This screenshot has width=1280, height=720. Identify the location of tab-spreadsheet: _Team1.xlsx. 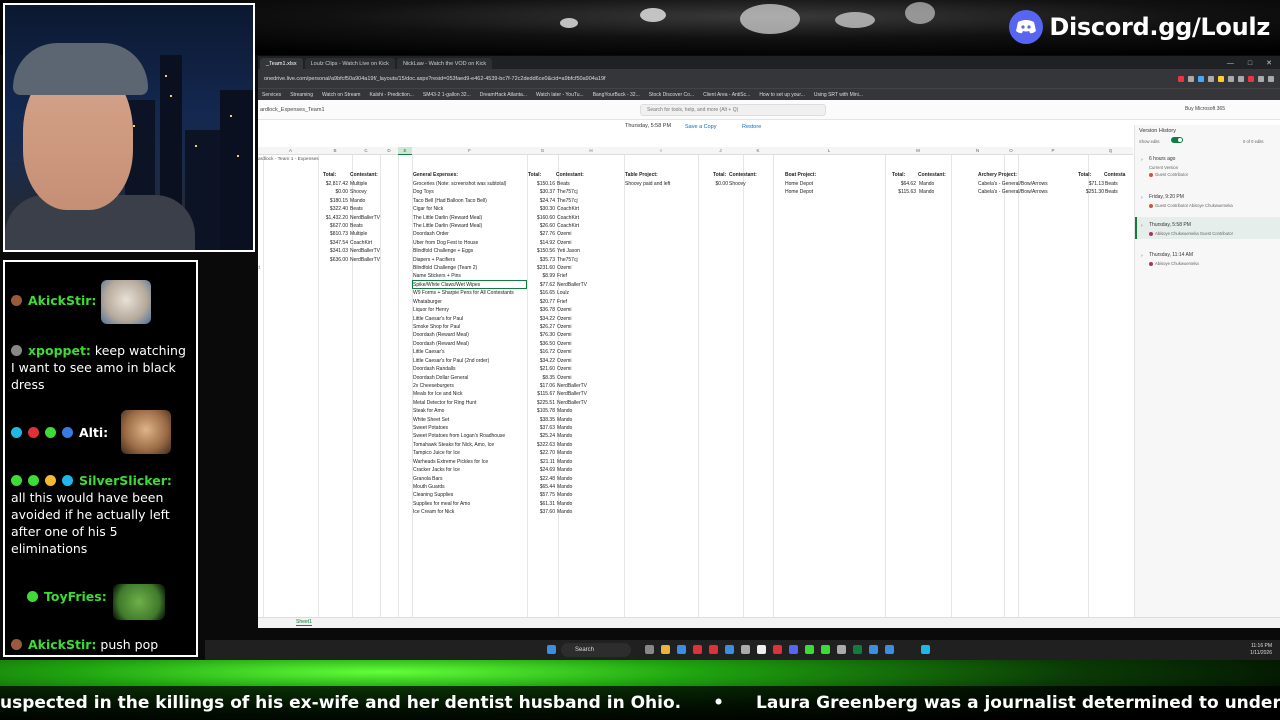
(281, 63).